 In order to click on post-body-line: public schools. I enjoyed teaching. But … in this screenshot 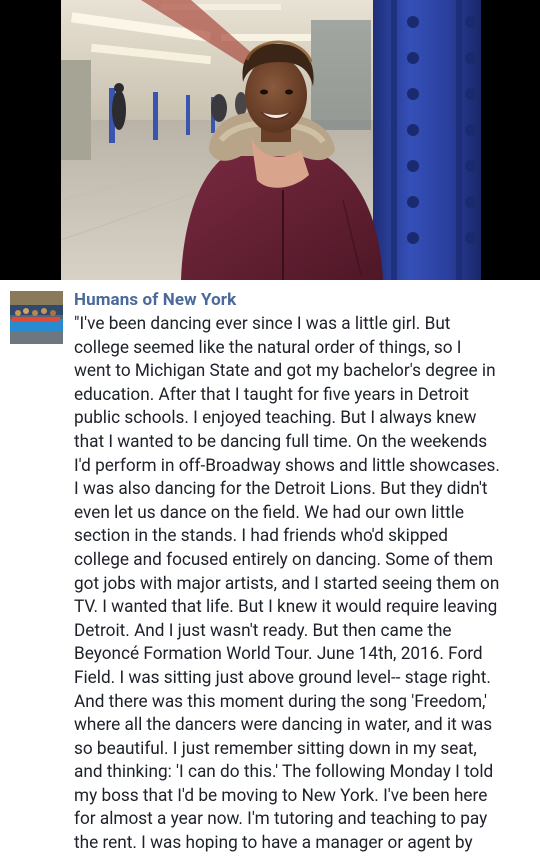, I will do `click(275, 418)`.